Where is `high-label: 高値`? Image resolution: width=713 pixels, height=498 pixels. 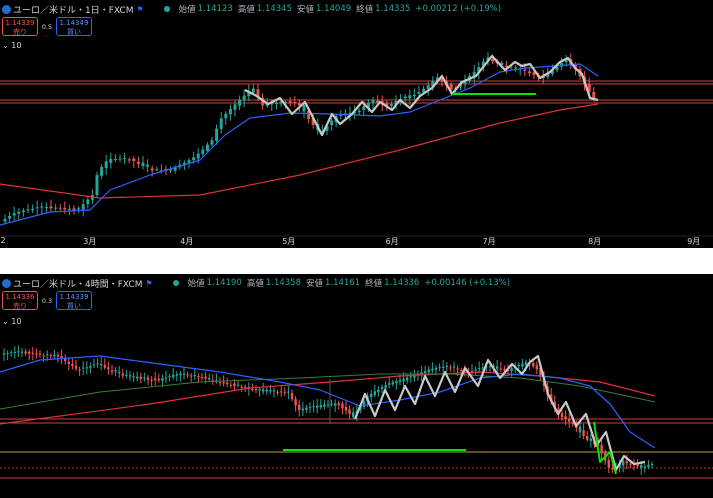 high-label: 高値 is located at coordinates (246, 10).